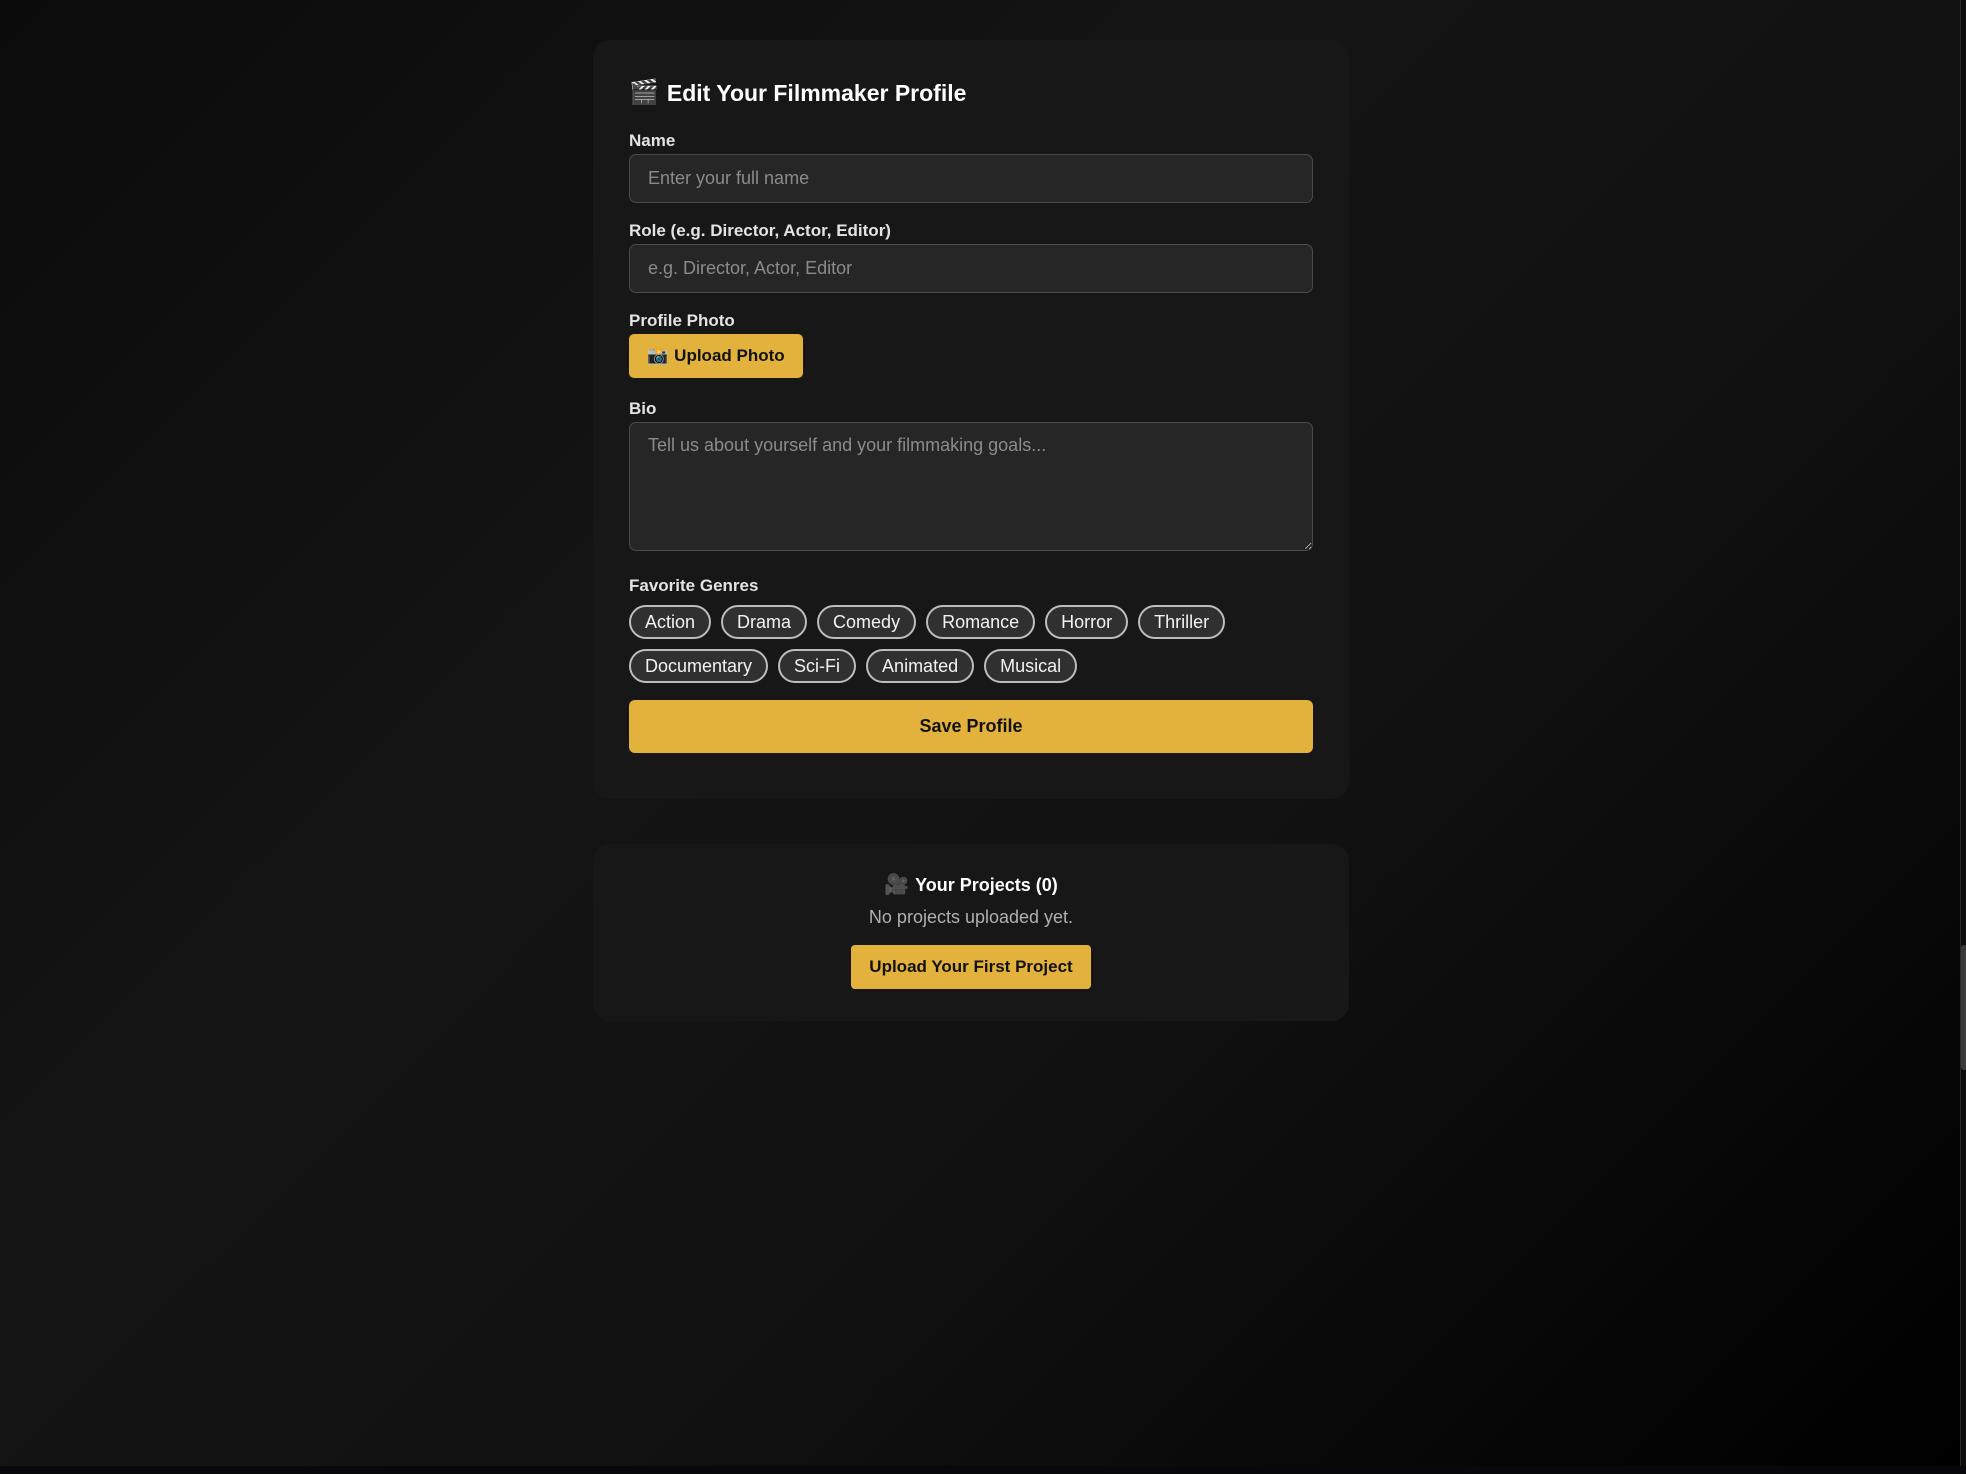 This screenshot has width=1966, height=1474. What do you see at coordinates (1963, 1007) in the screenshot?
I see `scrollbar-thumb` at bounding box center [1963, 1007].